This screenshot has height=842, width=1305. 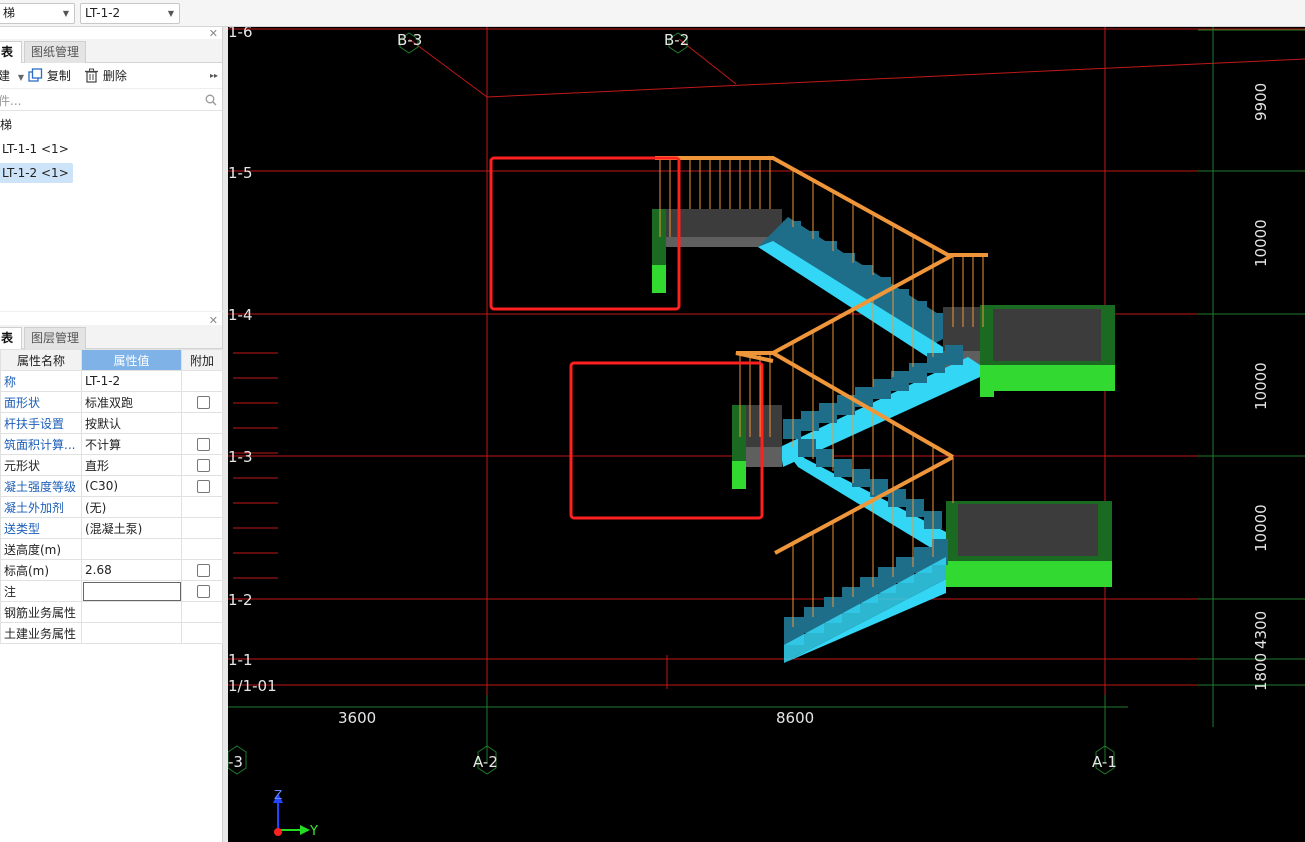 I want to click on property-name: 注, so click(x=41, y=591).